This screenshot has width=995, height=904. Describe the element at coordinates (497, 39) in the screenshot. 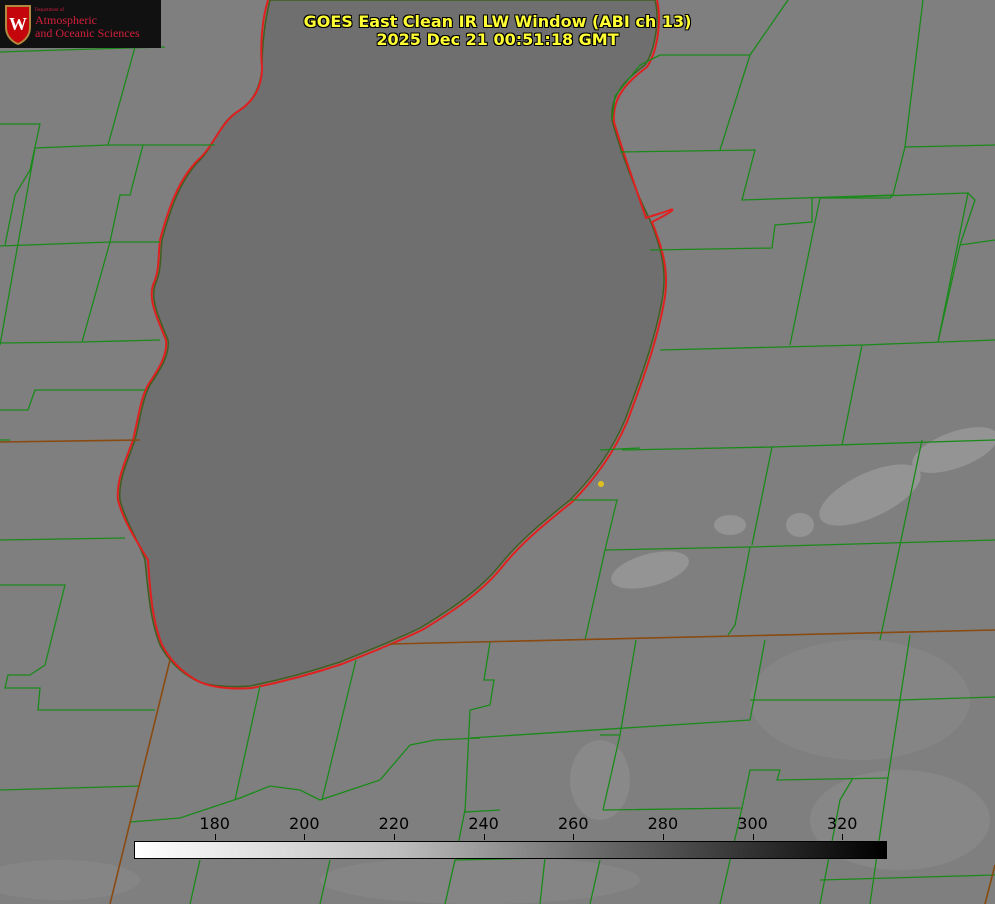

I see `image-timestamp: 2025 Dec 21 00:51:18 GMT` at that location.